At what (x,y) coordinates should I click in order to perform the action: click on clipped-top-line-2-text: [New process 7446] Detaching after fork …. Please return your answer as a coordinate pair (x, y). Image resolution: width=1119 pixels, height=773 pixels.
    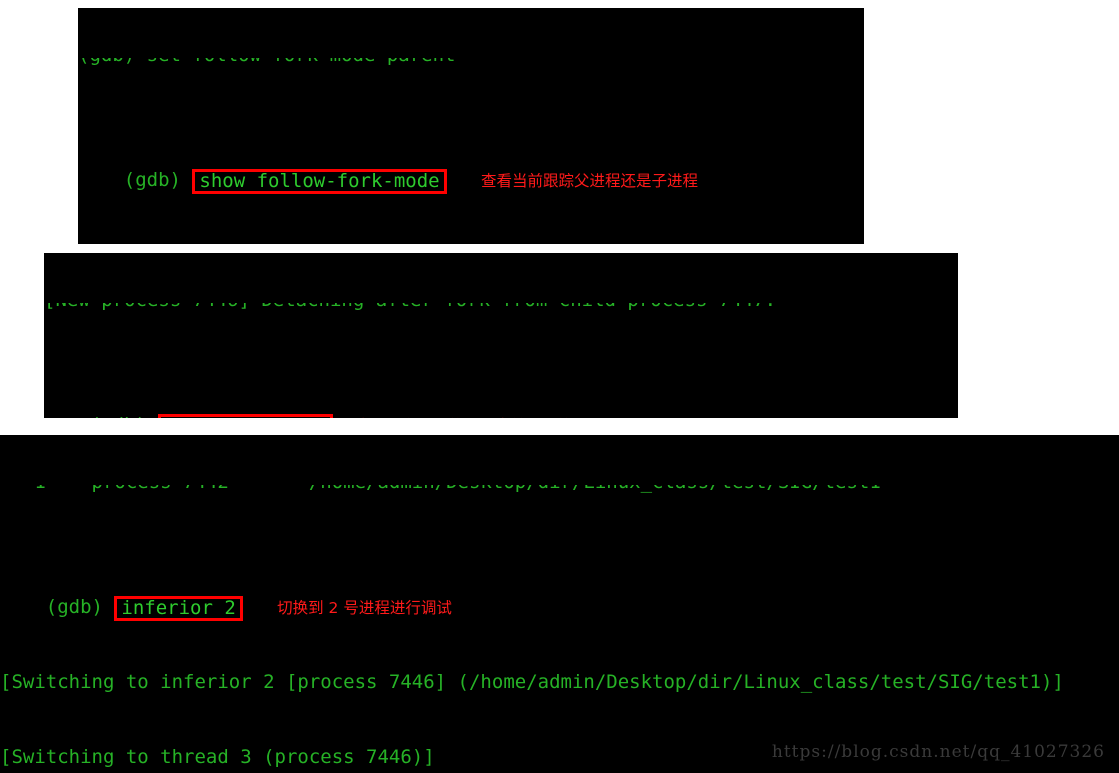
    Looking at the image, I should click on (410, 308).